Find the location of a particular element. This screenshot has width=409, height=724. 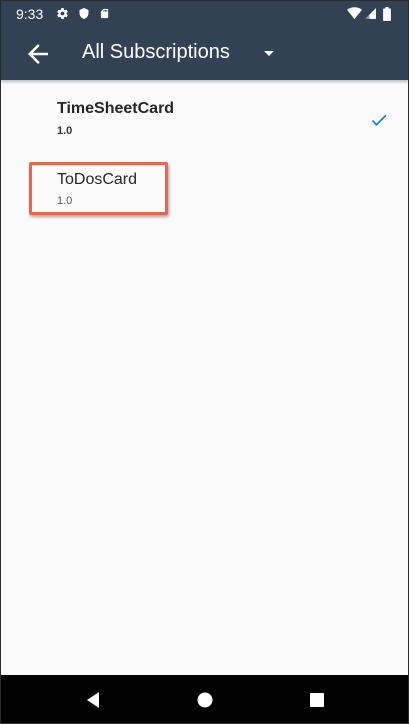

home-circle-icon is located at coordinates (205, 700).